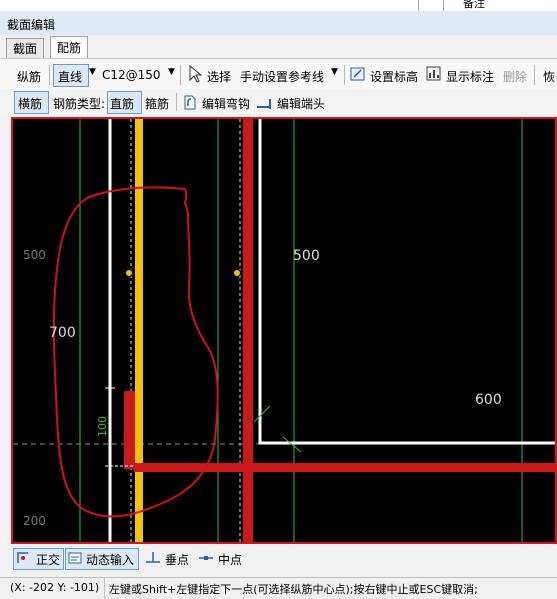 This screenshot has height=599, width=557. What do you see at coordinates (129, 430) in the screenshot?
I see `red-rebar-stub` at bounding box center [129, 430].